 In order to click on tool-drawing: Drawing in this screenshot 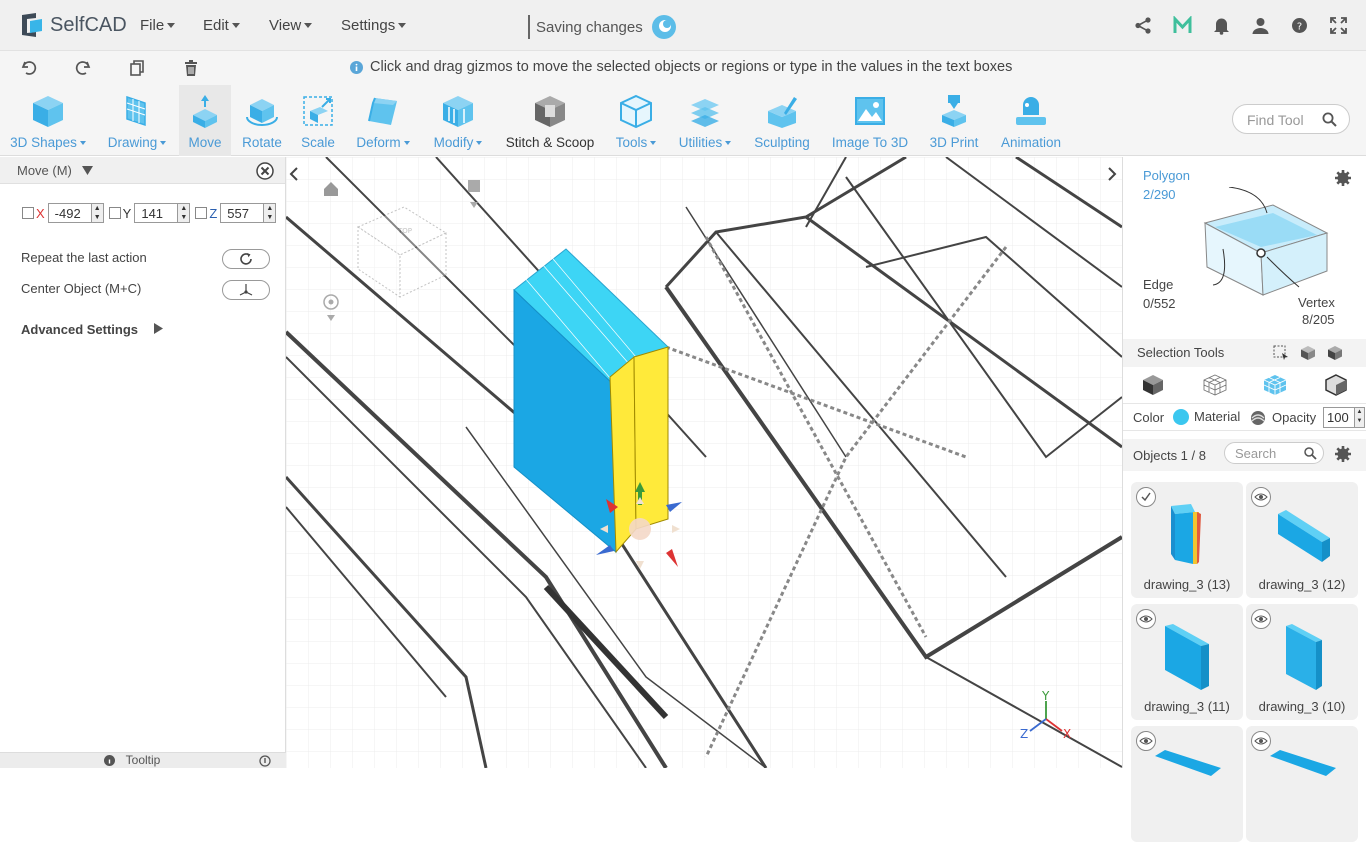, I will do `click(137, 120)`.